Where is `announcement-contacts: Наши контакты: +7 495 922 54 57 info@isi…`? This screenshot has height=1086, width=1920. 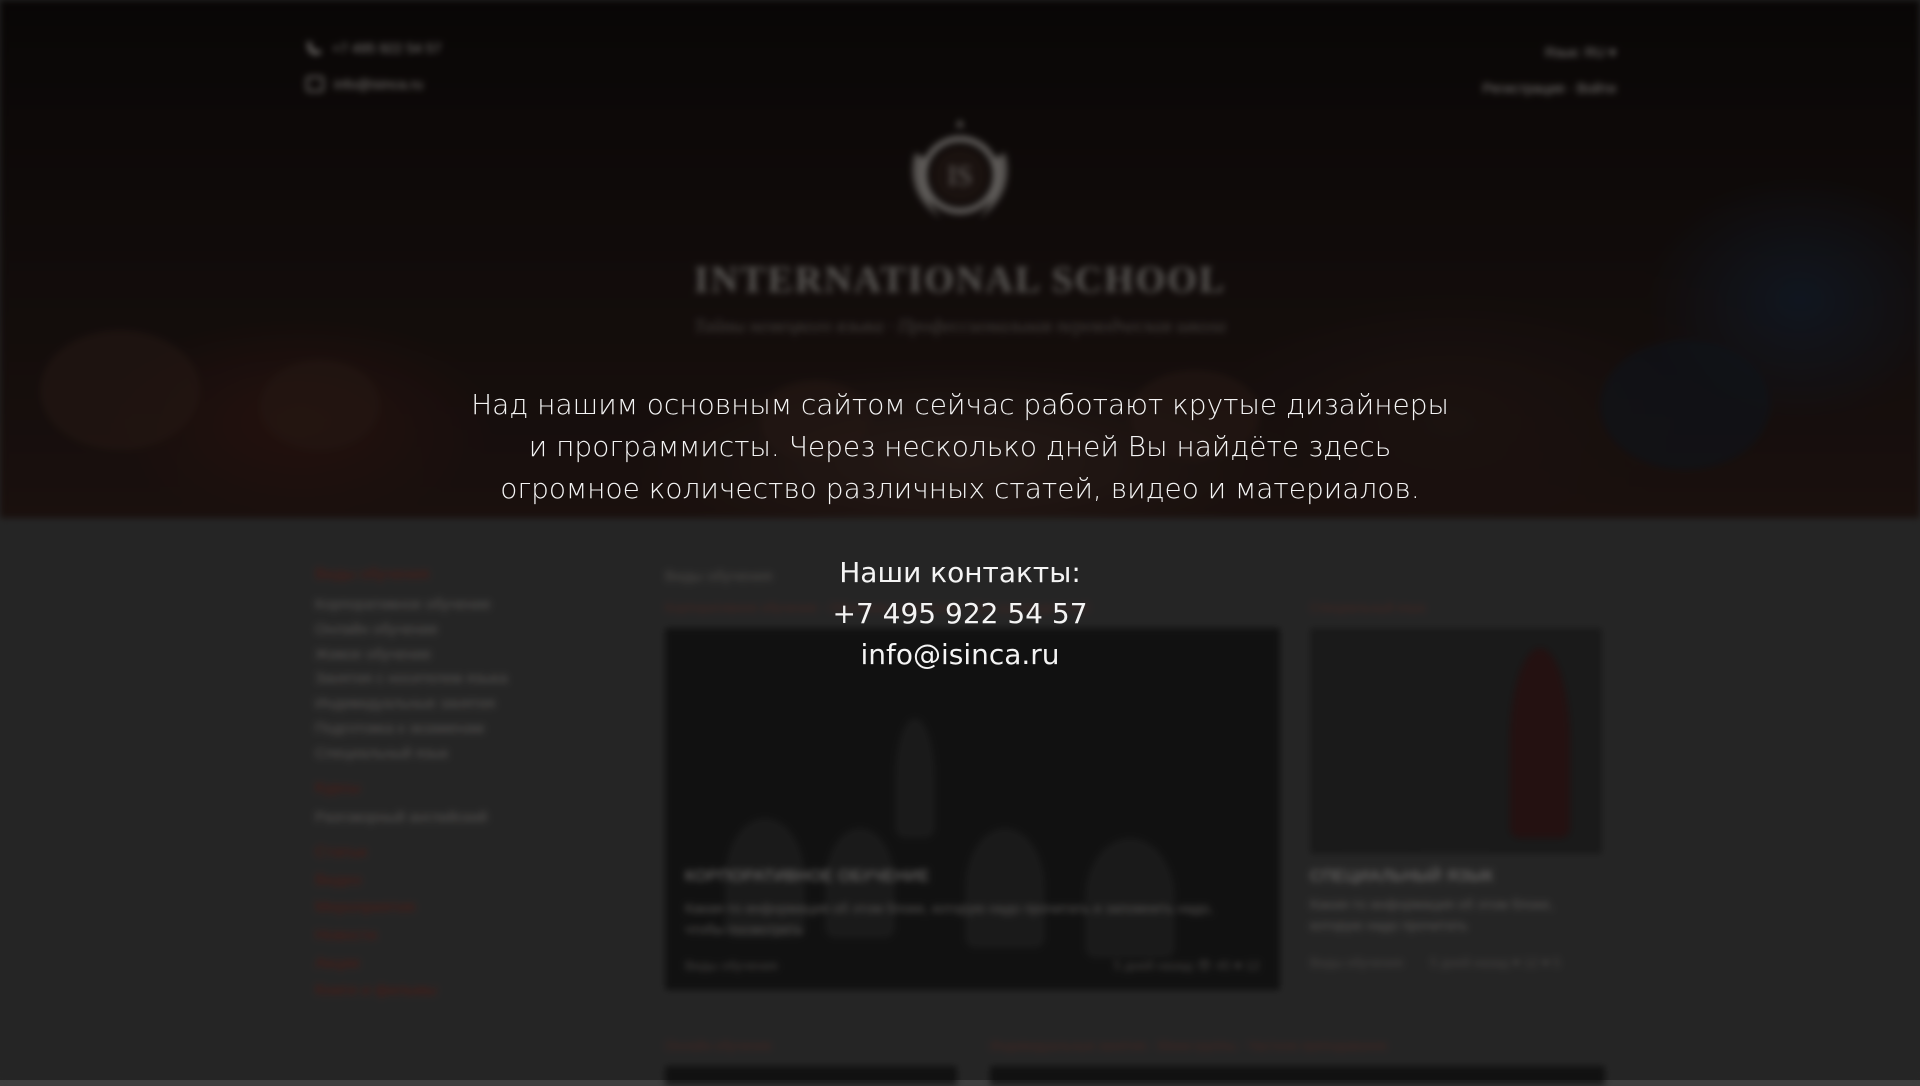
announcement-contacts: Наши контакты: +7 495 922 54 57 info@isi… is located at coordinates (960, 613).